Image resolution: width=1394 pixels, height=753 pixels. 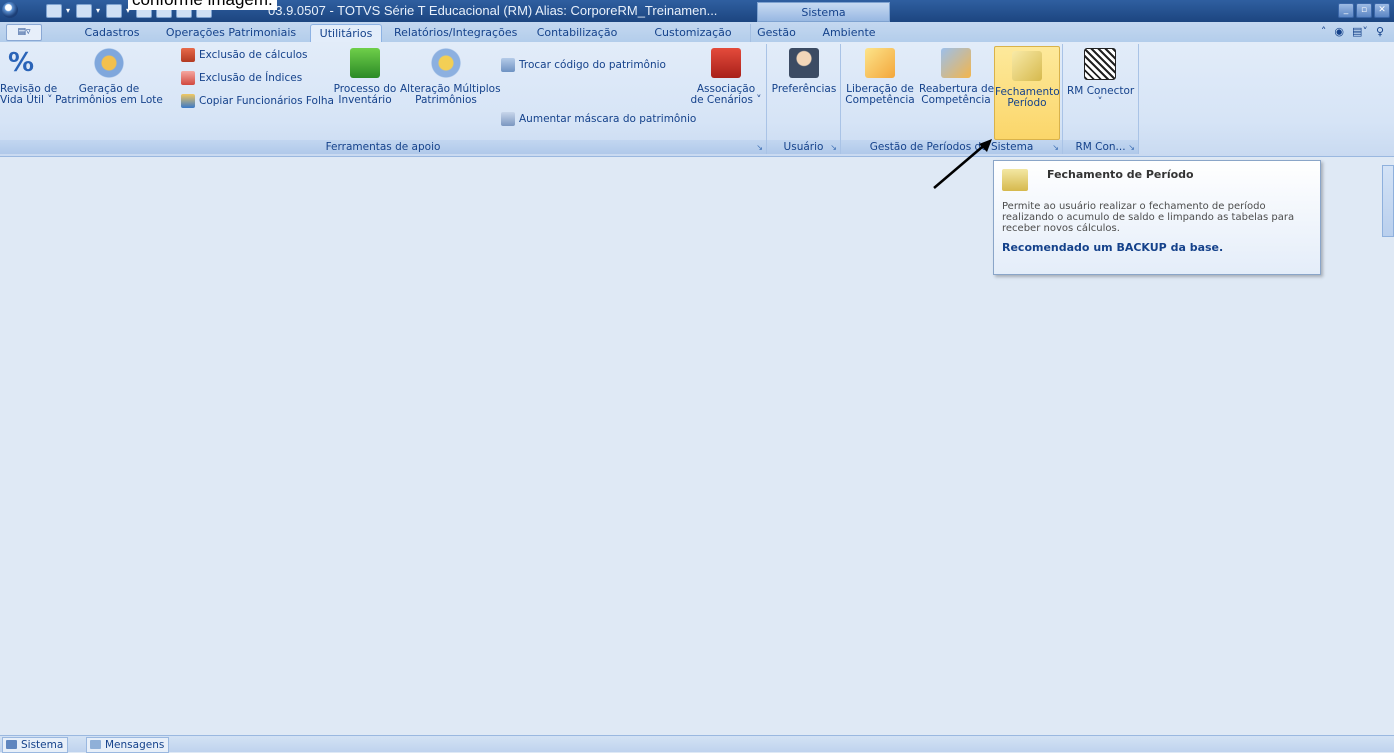 I want to click on layout-icon: ▤˅, so click(x=1360, y=31).